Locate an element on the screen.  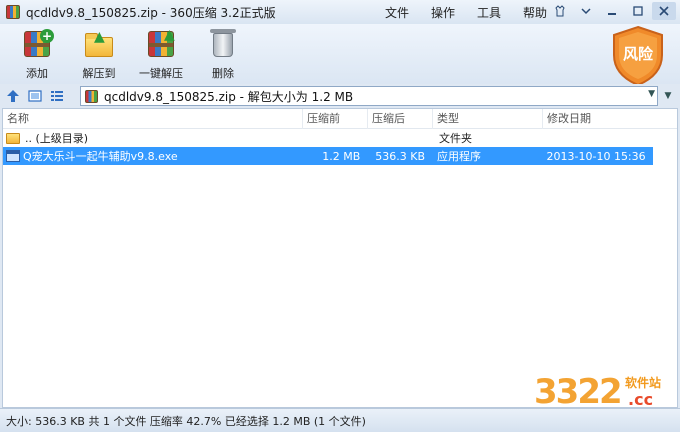
app-icon is located at coordinates (13, 12).